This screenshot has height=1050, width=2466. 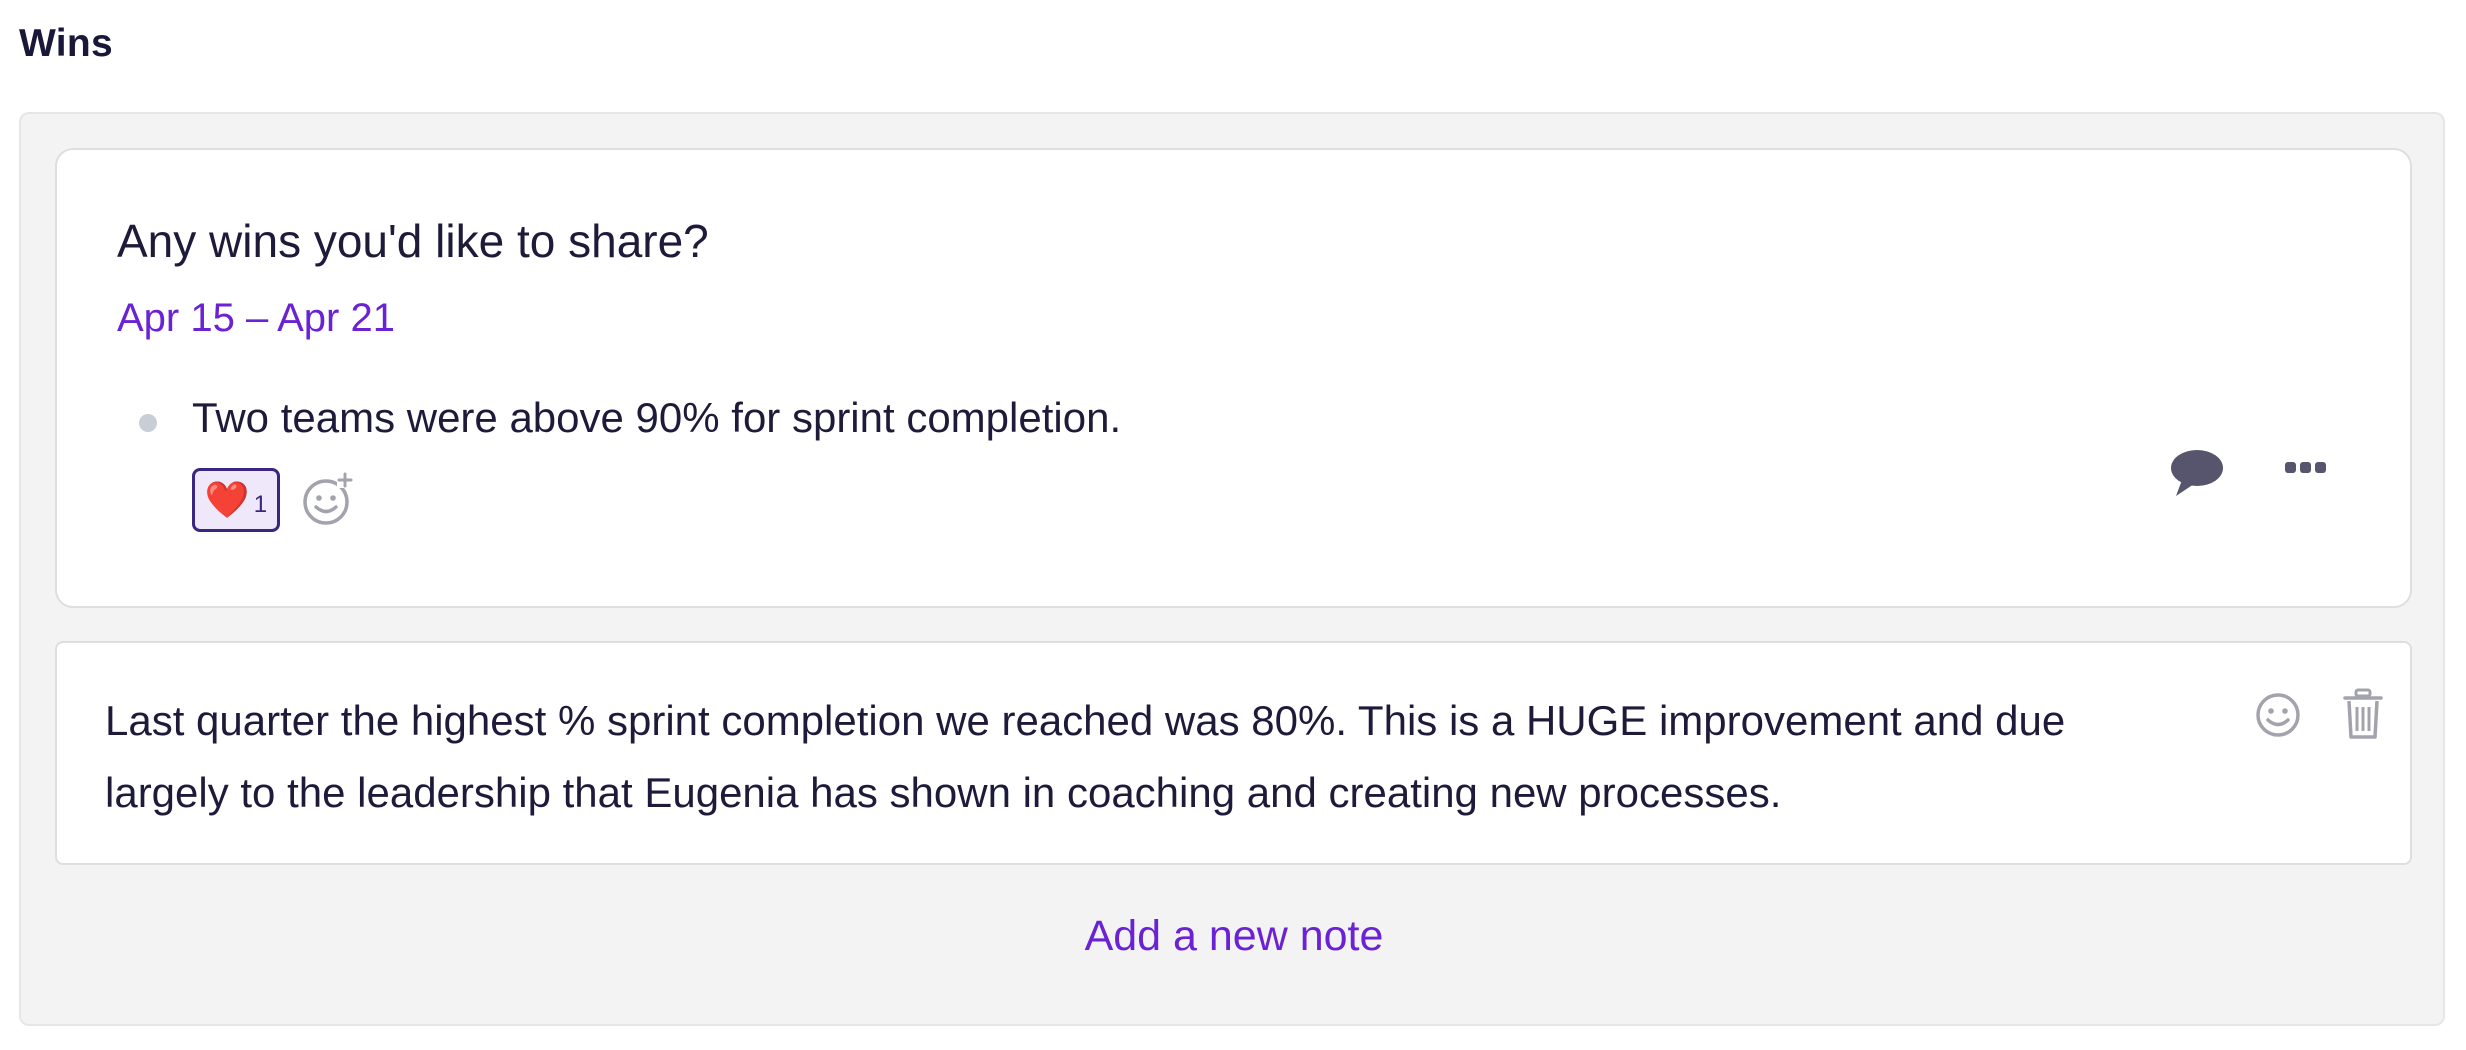 What do you see at coordinates (1234, 936) in the screenshot?
I see `add-note-button: Add a new note` at bounding box center [1234, 936].